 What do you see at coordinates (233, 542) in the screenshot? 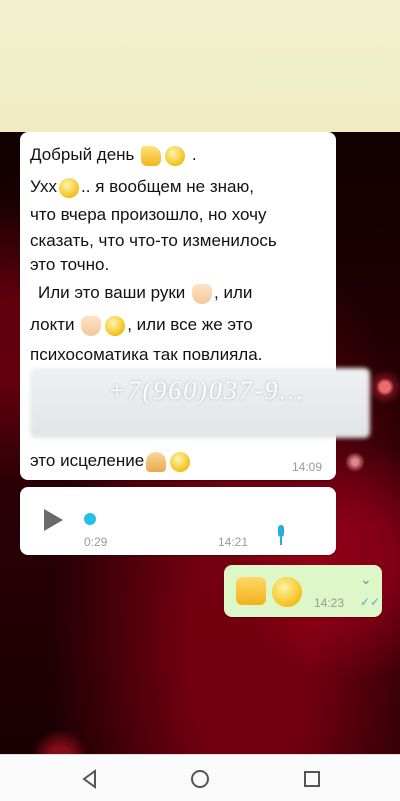
I see `voice-time: 14:21` at bounding box center [233, 542].